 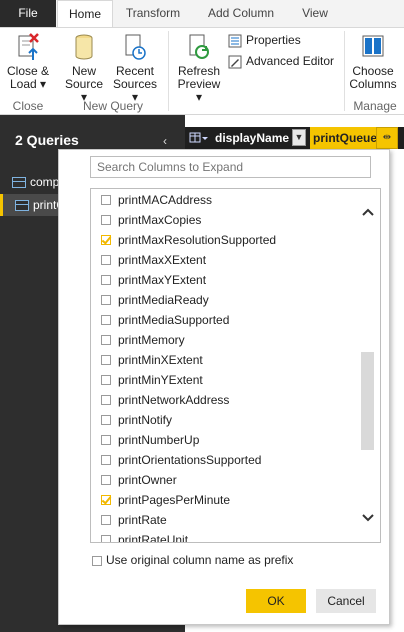 I want to click on prefix-checkbox, so click(x=97, y=561).